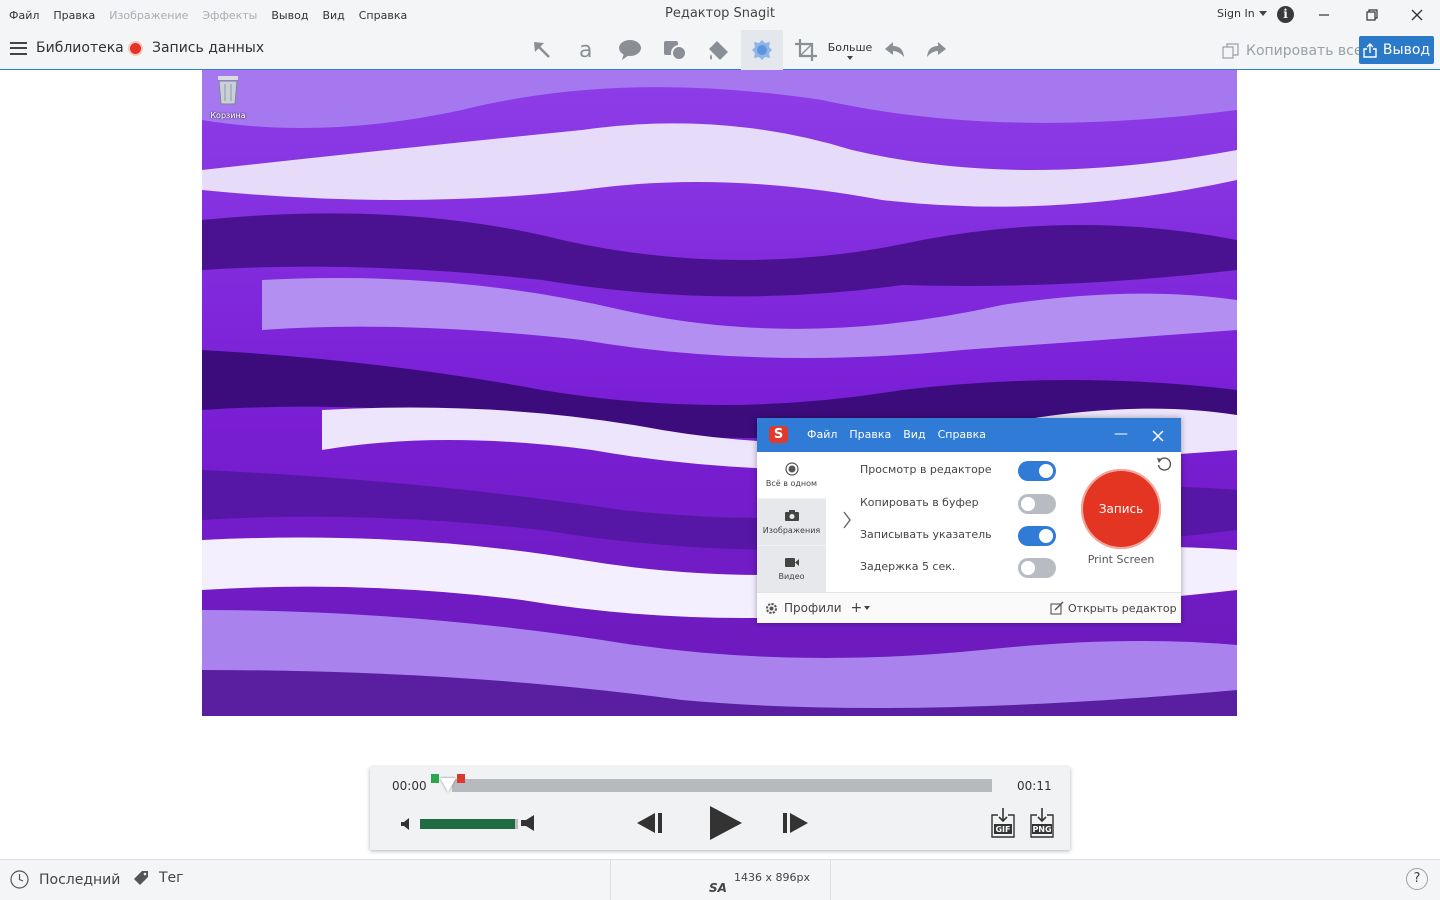 This screenshot has width=1440, height=900. Describe the element at coordinates (1304, 51) in the screenshot. I see `copy-all-label: Копировать все` at that location.